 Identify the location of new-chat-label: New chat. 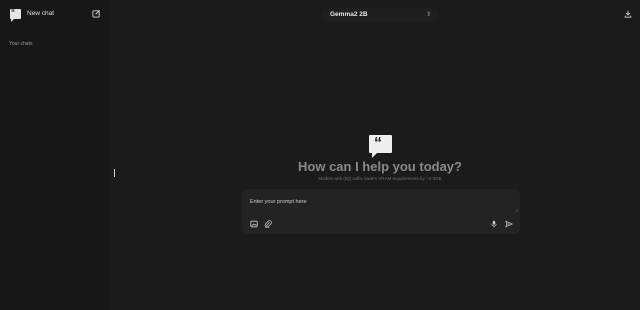
(40, 13).